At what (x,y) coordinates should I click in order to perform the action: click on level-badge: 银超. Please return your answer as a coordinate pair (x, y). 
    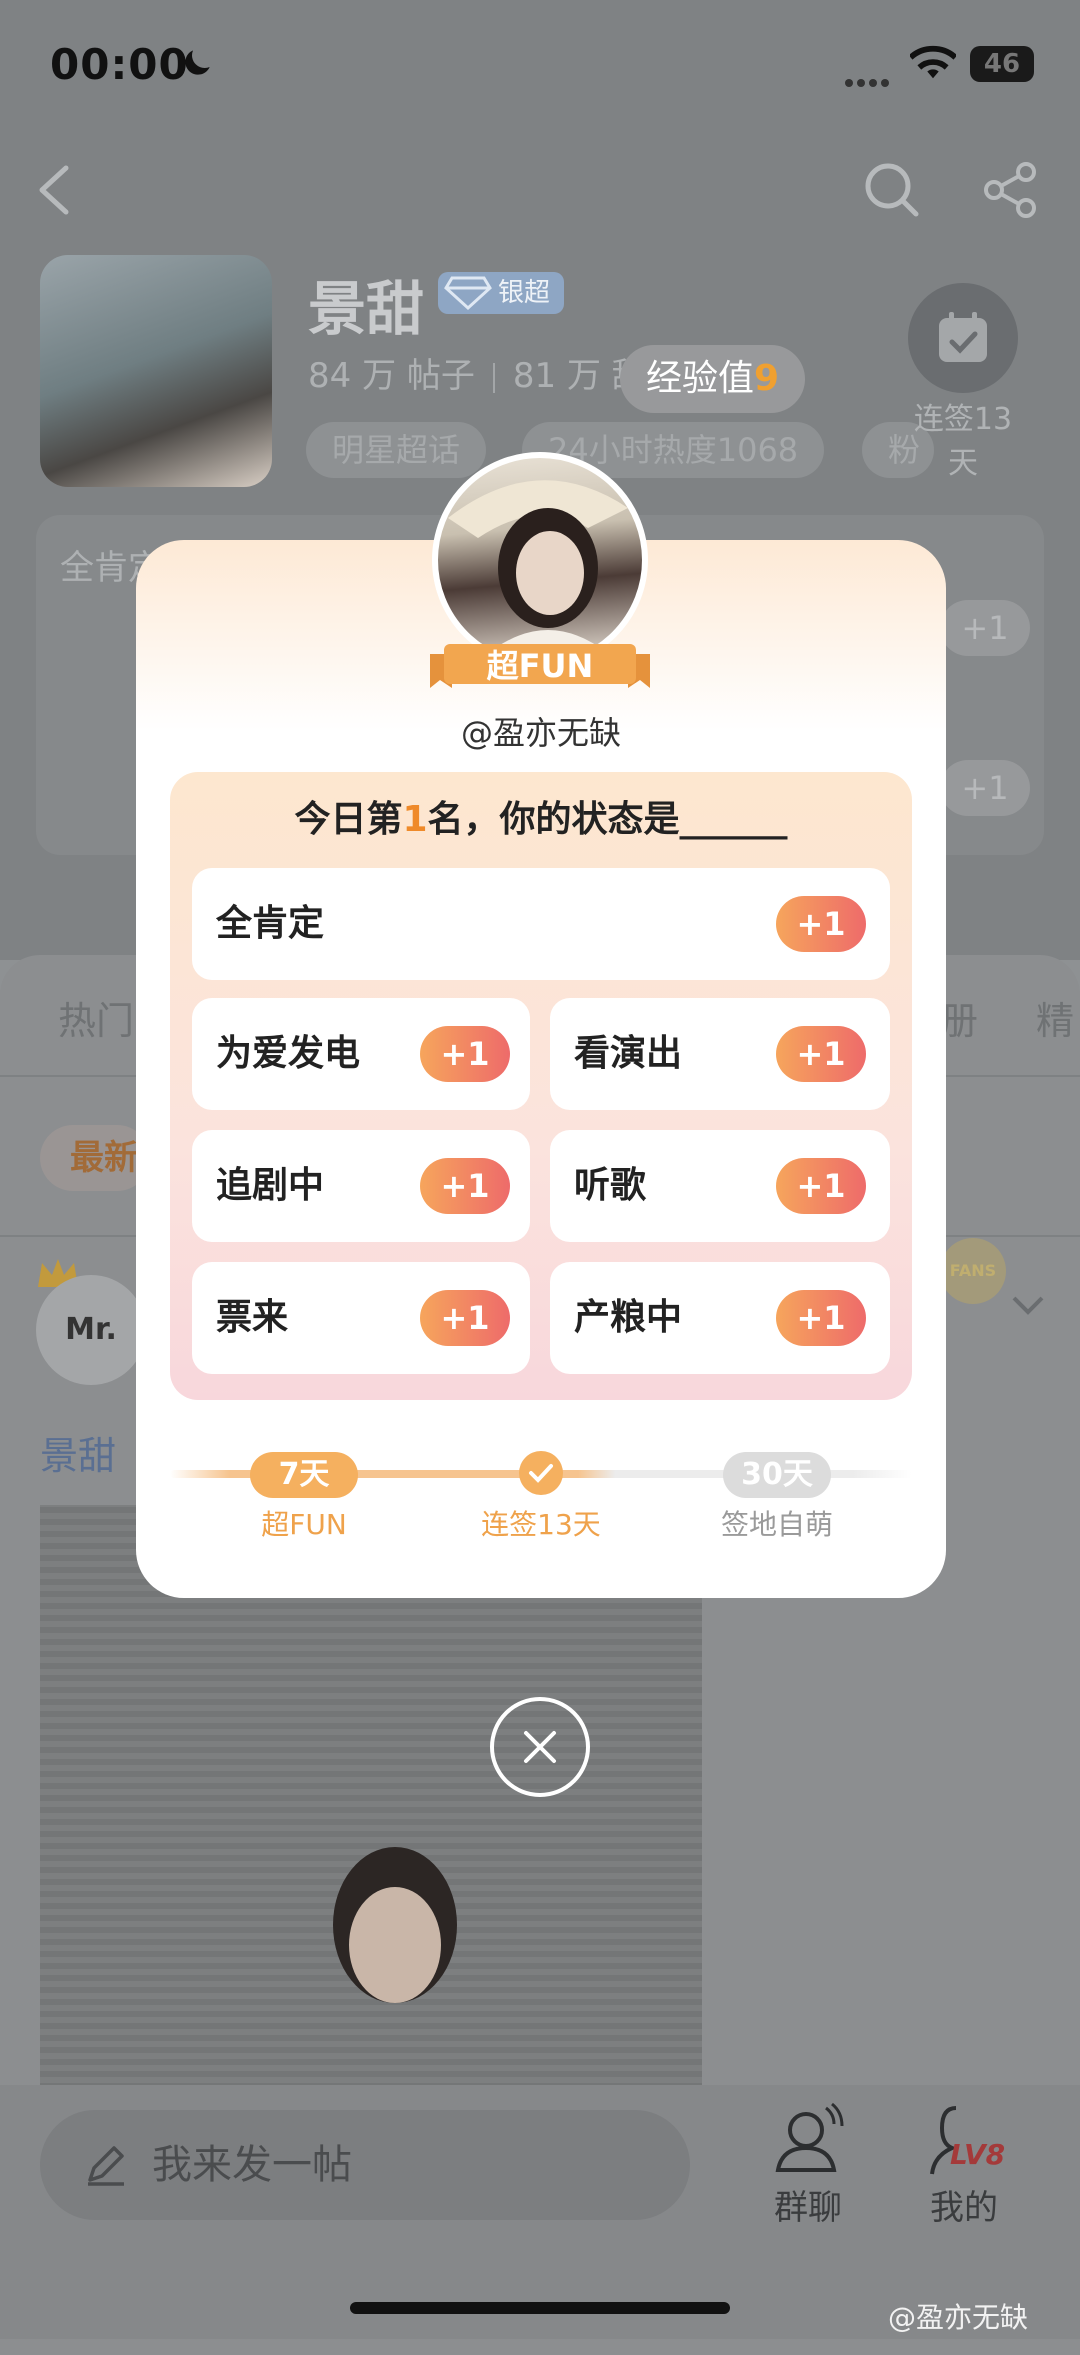
    Looking at the image, I should click on (501, 293).